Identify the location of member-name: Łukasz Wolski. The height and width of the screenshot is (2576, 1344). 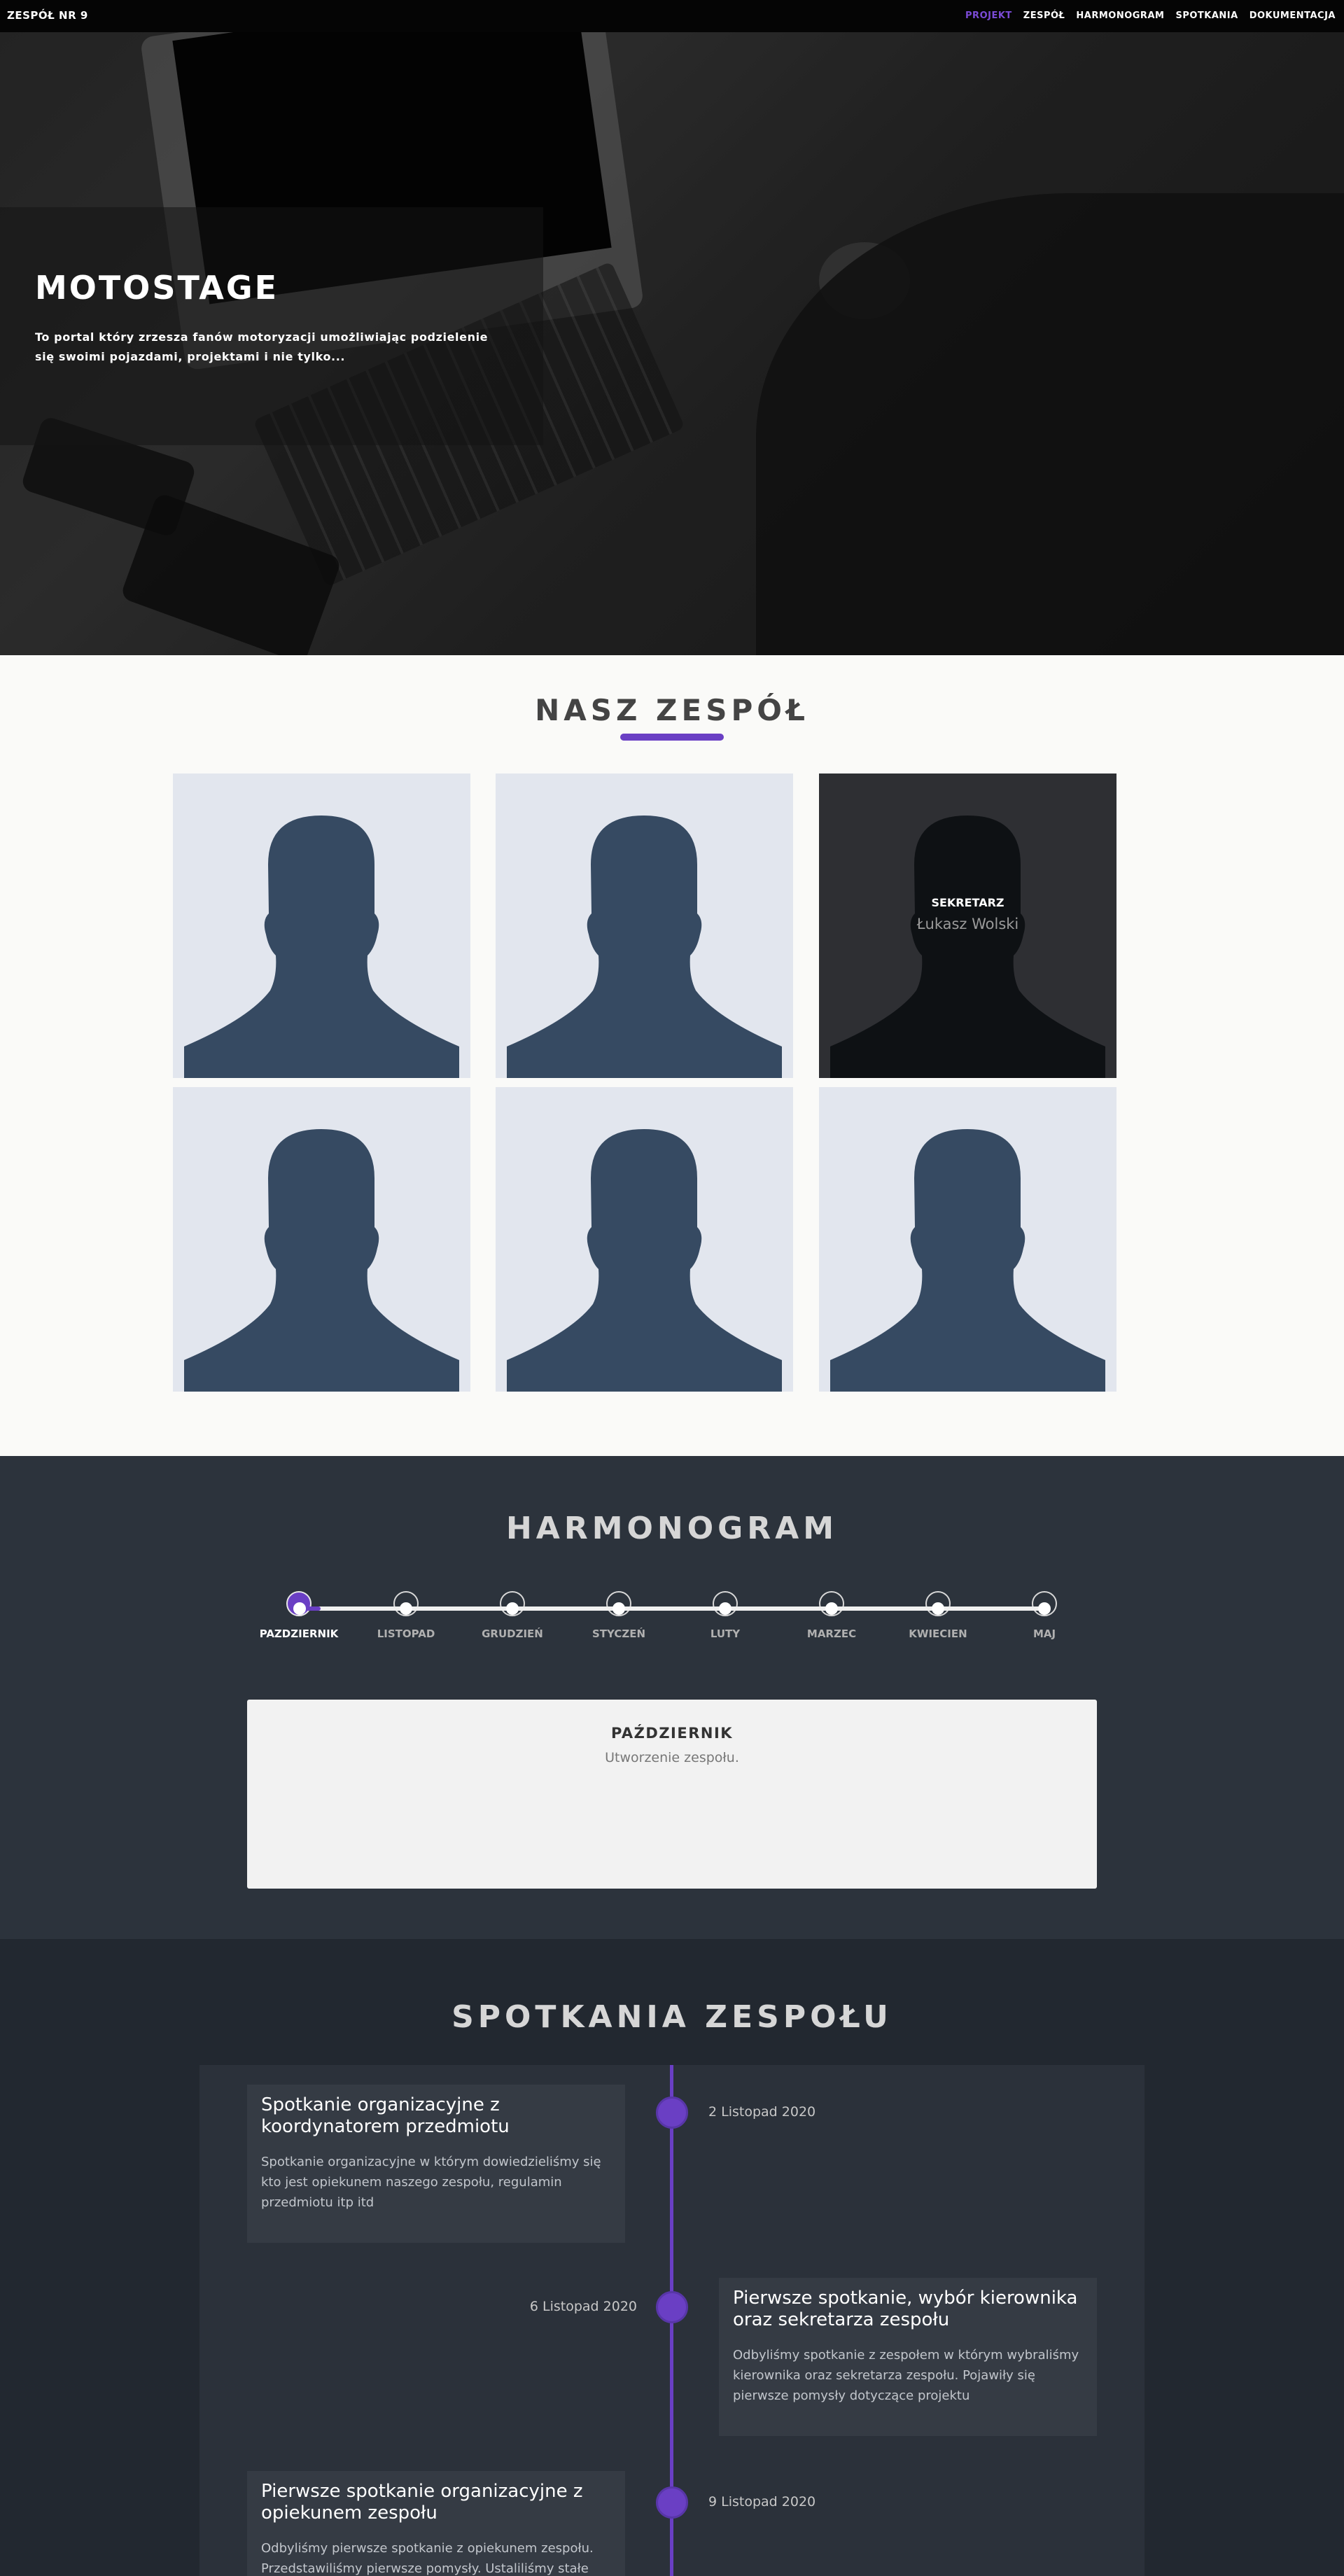
(967, 924).